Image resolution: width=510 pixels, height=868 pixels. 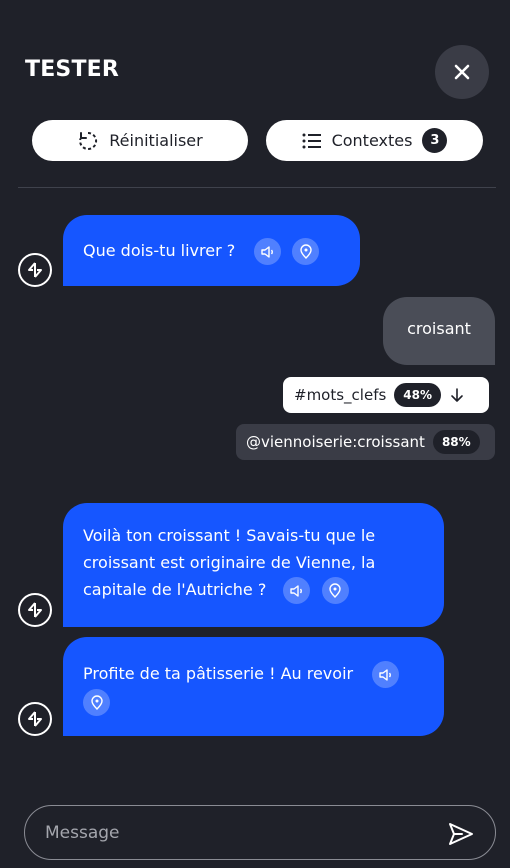 I want to click on bot-message: Que dois-tu livrer ?, so click(x=211, y=250).